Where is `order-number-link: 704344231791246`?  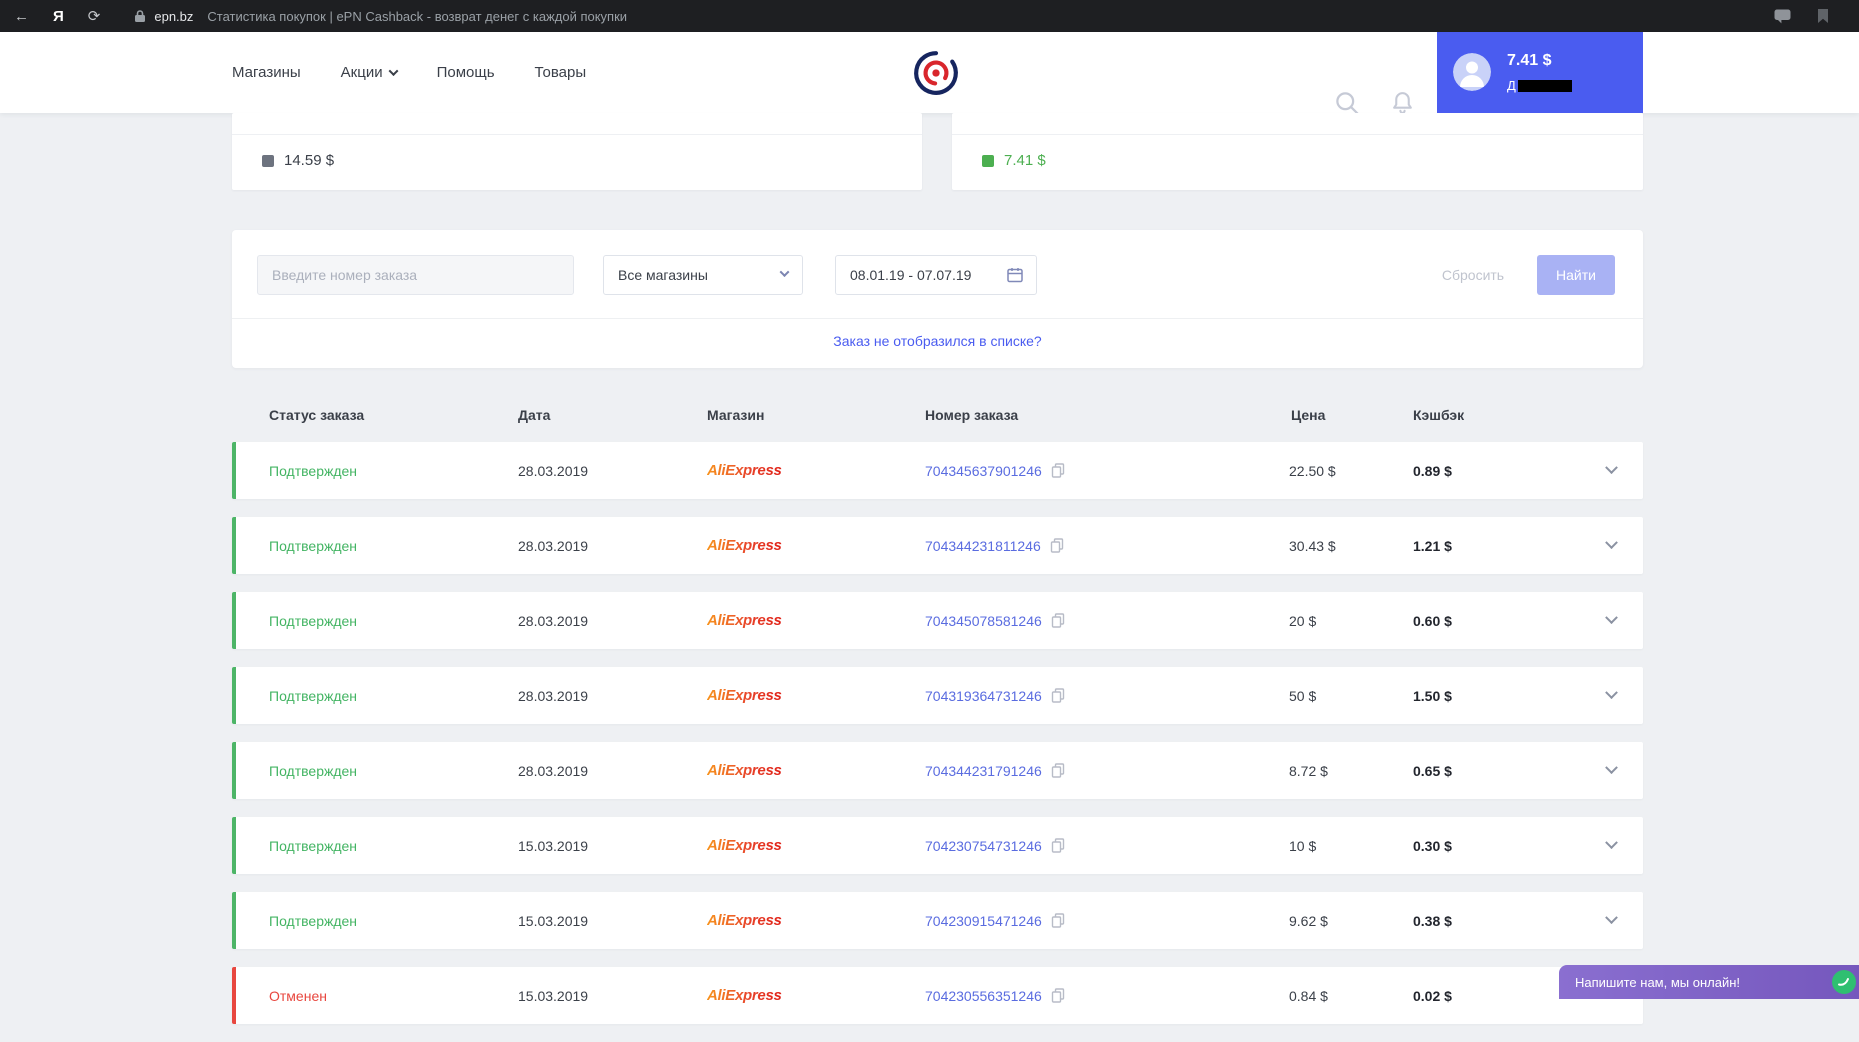 order-number-link: 704344231791246 is located at coordinates (983, 771).